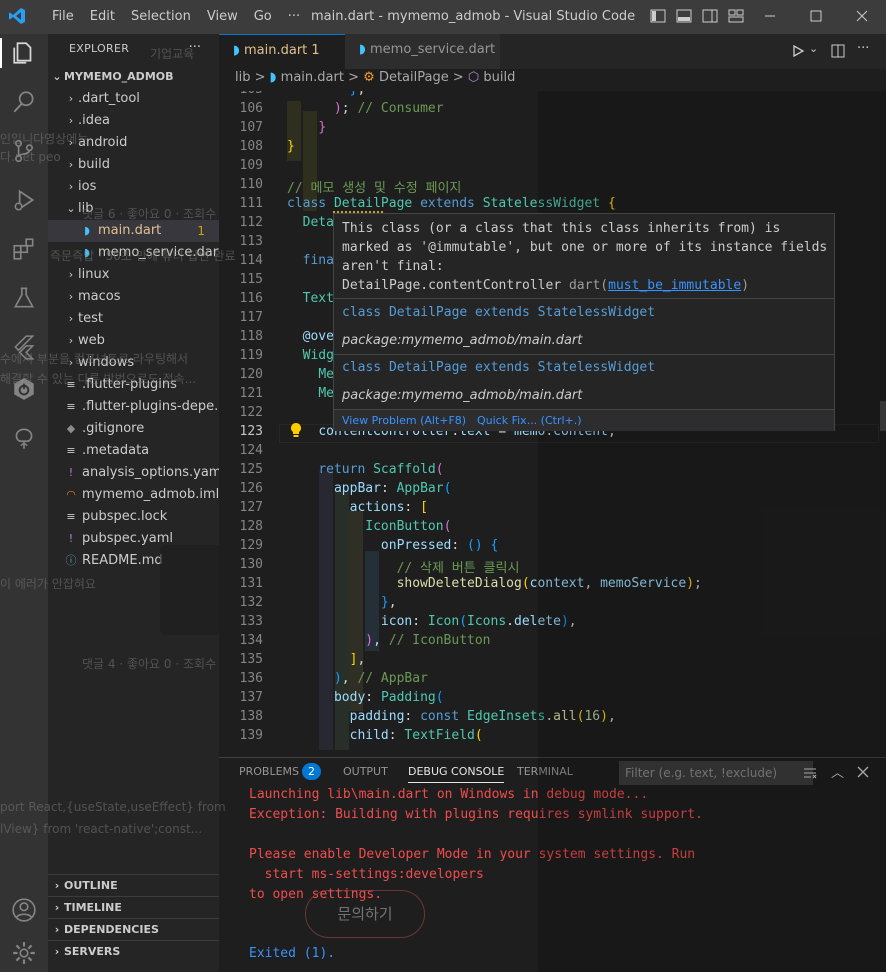 The image size is (886, 972). Describe the element at coordinates (102, 16) in the screenshot. I see `menu-edit: Edit` at that location.